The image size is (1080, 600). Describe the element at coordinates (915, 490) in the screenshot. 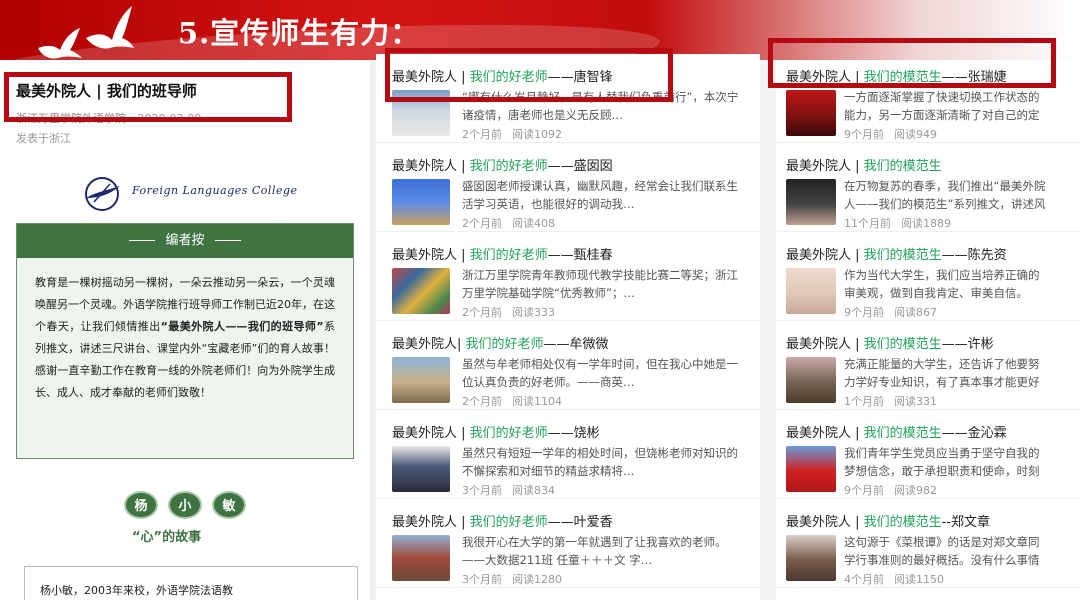

I see `list-item-reads: 阅读982` at that location.